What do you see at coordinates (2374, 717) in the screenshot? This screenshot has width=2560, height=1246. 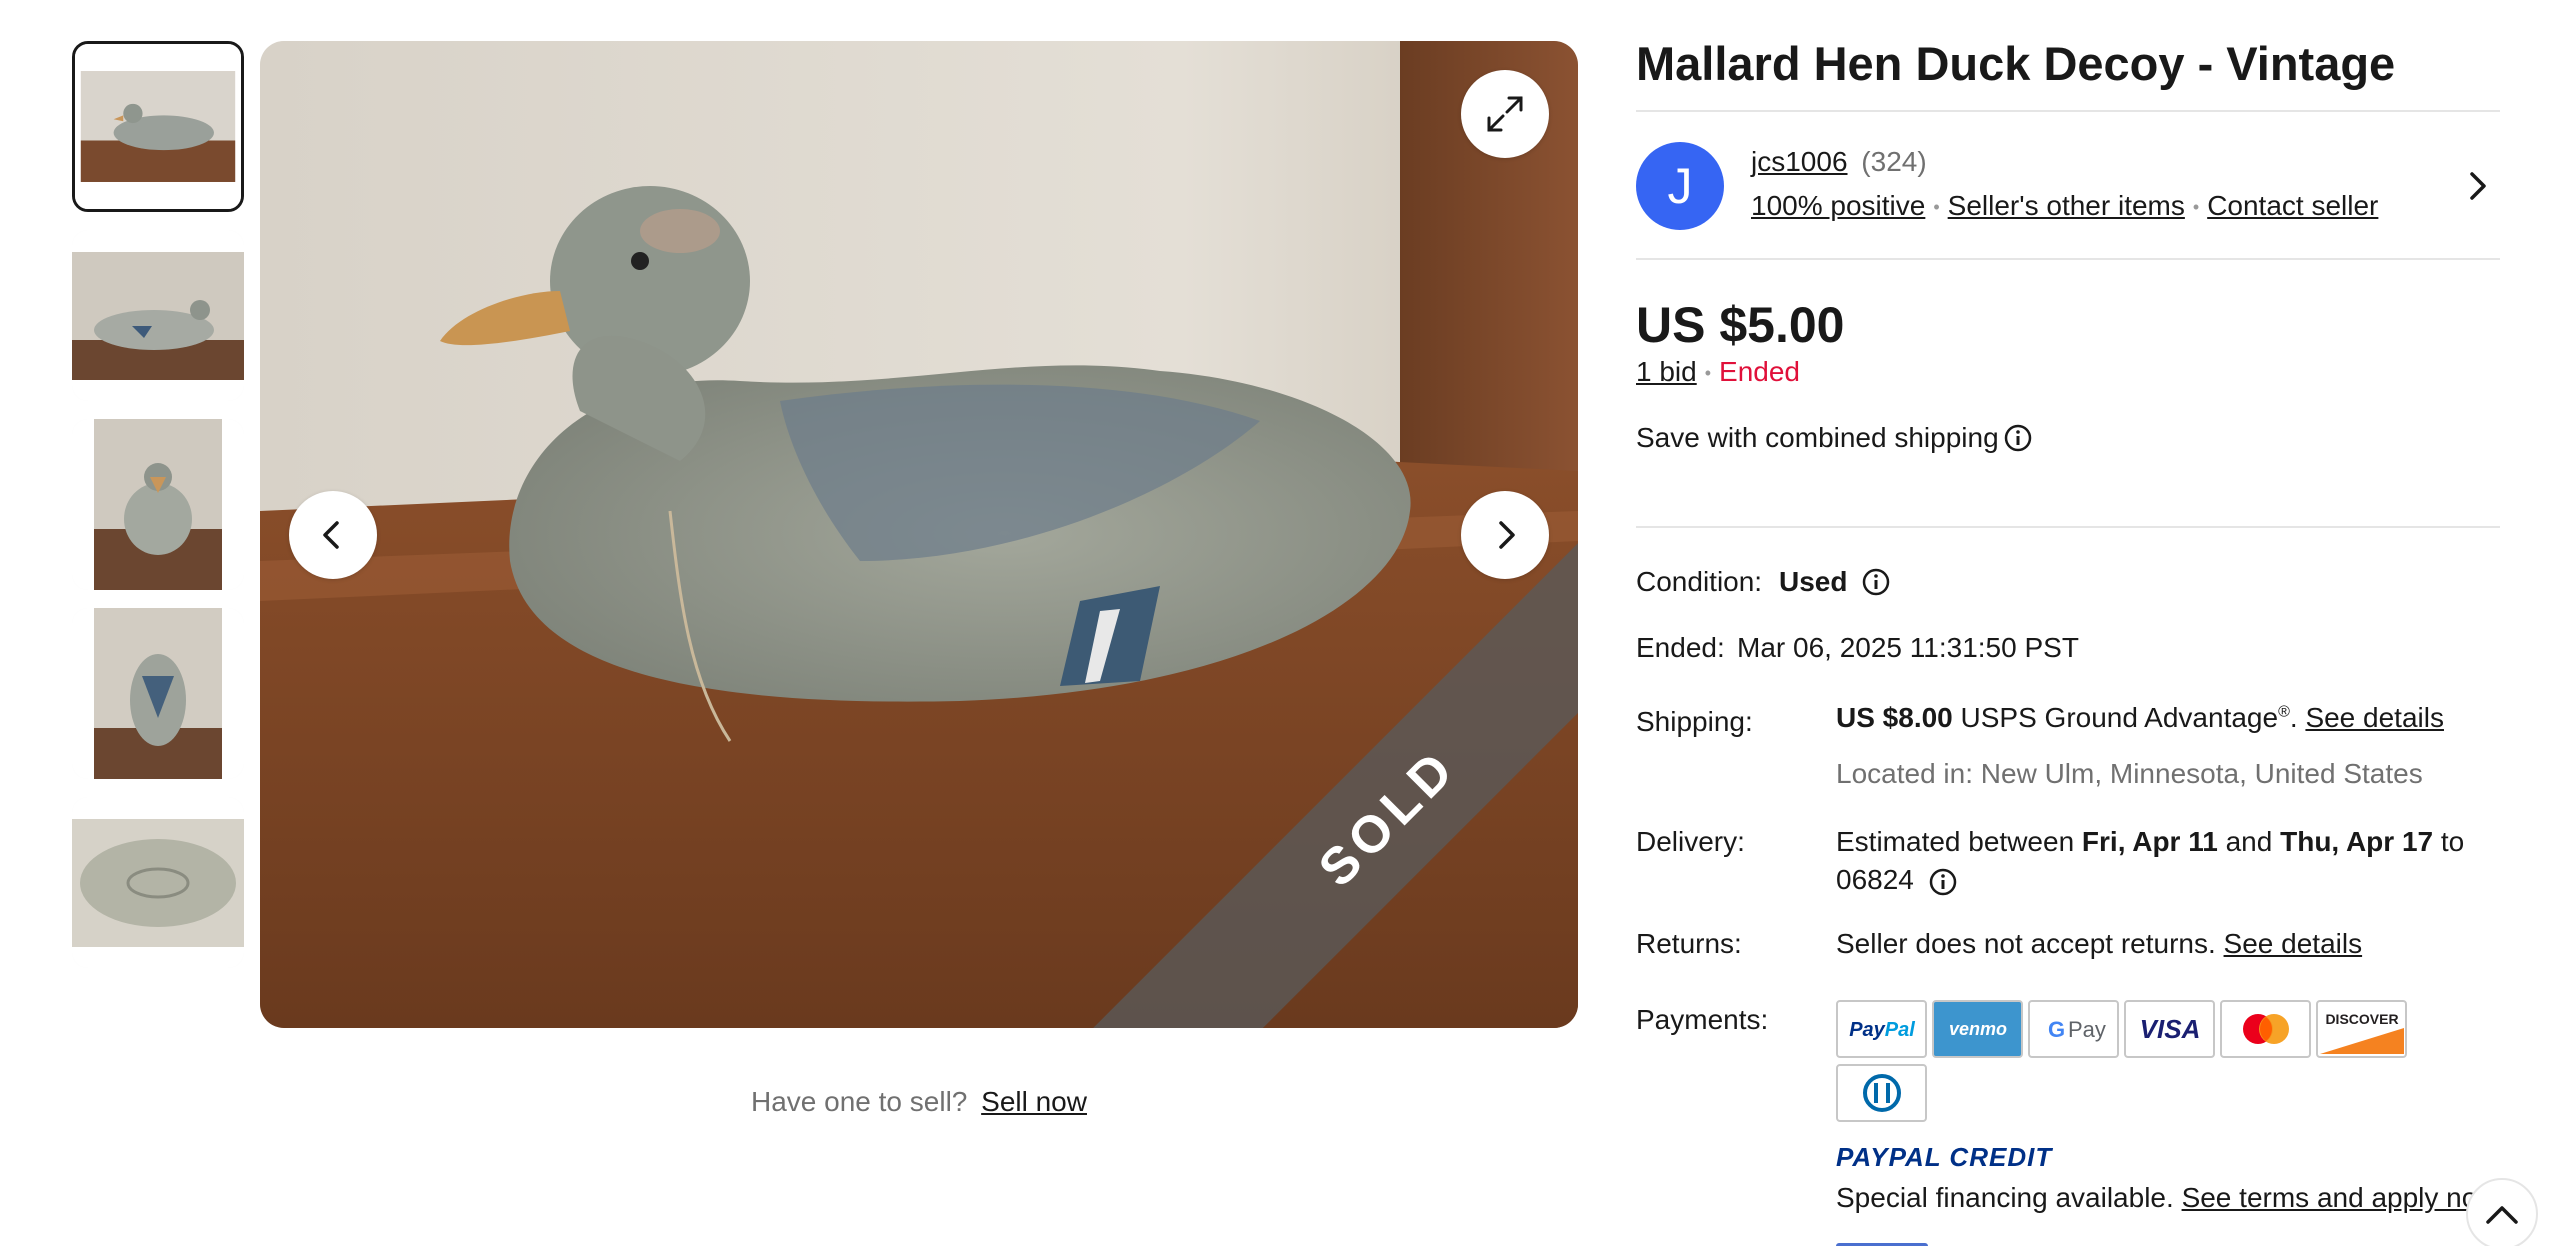 I see `shipping-details-link: See details` at bounding box center [2374, 717].